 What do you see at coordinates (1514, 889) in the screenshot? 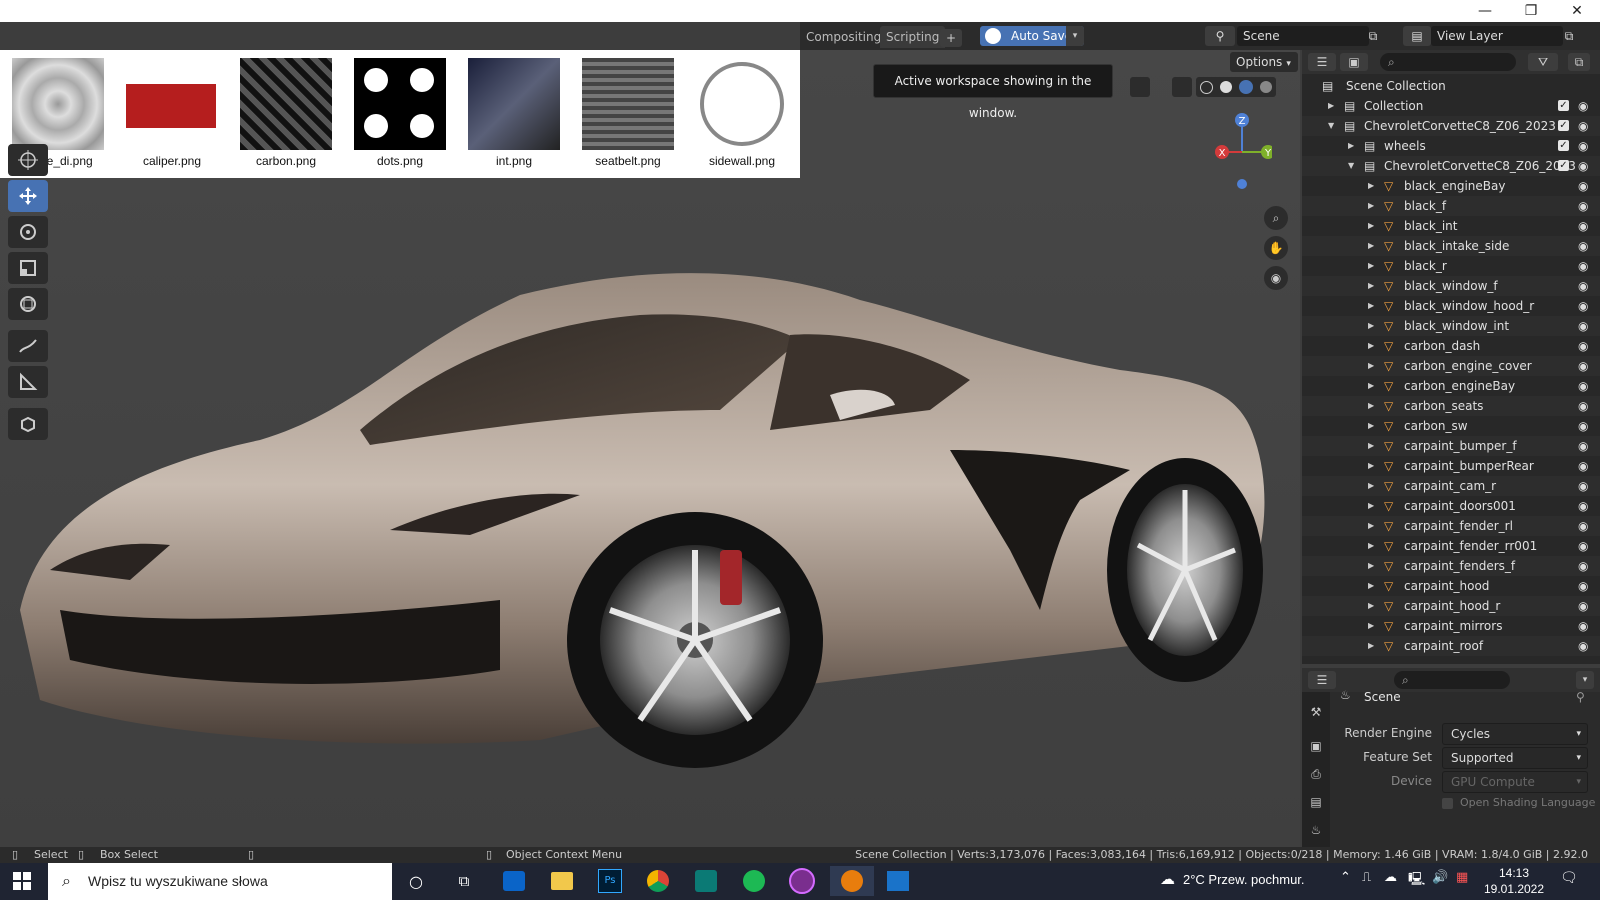
I see `clock-date: 19.01.2022` at bounding box center [1514, 889].